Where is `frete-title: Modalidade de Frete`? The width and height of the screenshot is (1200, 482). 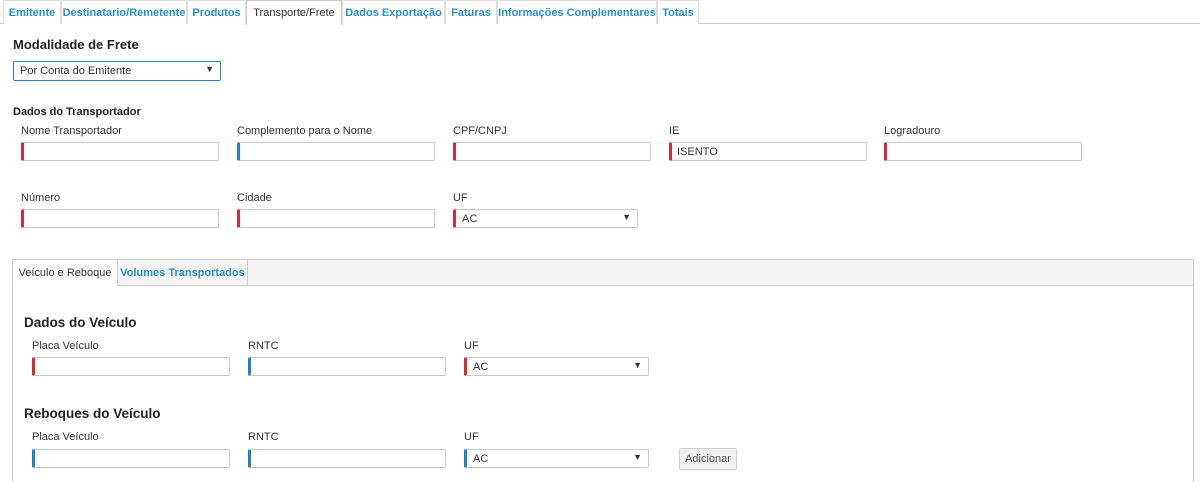
frete-title: Modalidade de Frete is located at coordinates (76, 44).